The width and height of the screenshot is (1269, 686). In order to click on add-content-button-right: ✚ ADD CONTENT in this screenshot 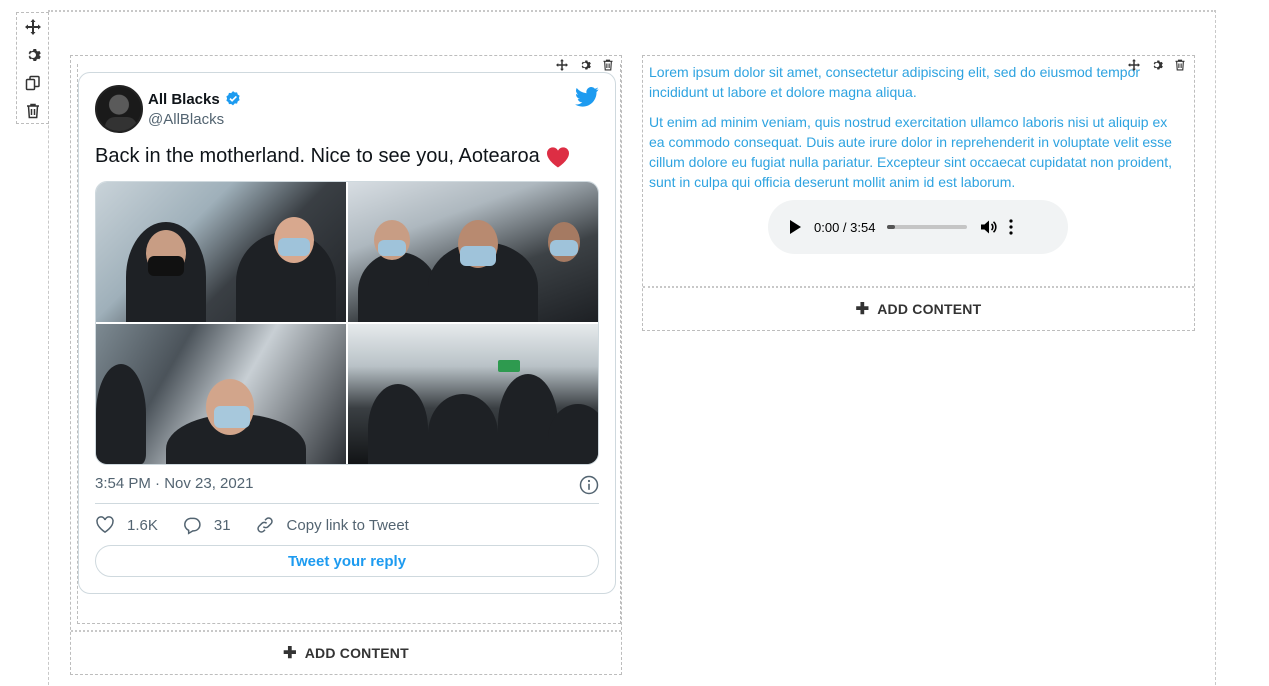, I will do `click(918, 308)`.